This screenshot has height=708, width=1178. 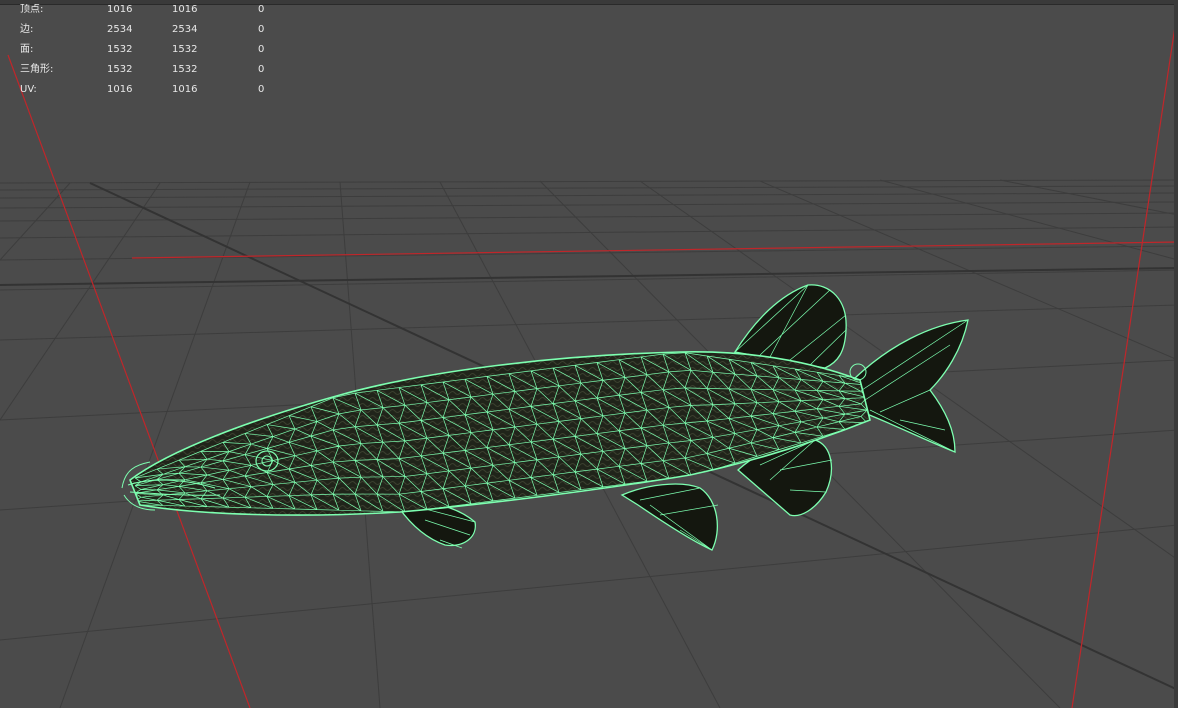 I want to click on hud-row-label: 边:, so click(x=27, y=29).